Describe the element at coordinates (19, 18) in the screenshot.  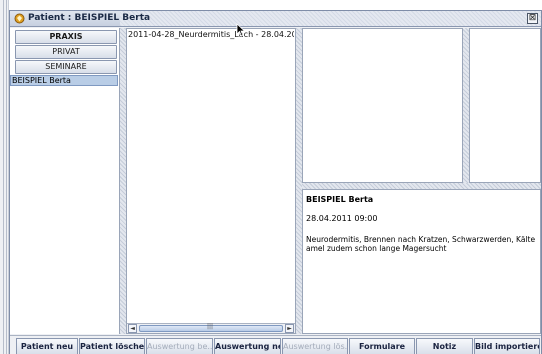
I see `app-icon` at that location.